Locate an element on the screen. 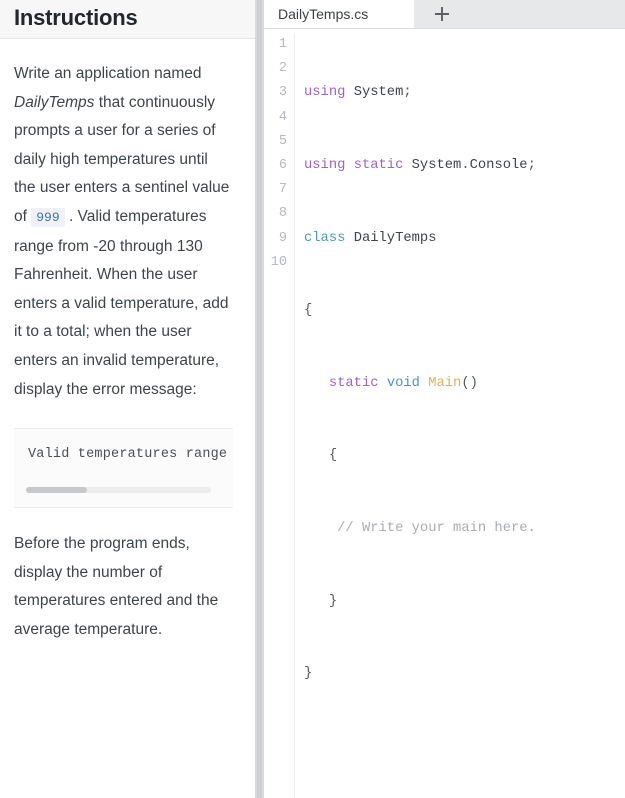  line-number: 8 is located at coordinates (282, 214).